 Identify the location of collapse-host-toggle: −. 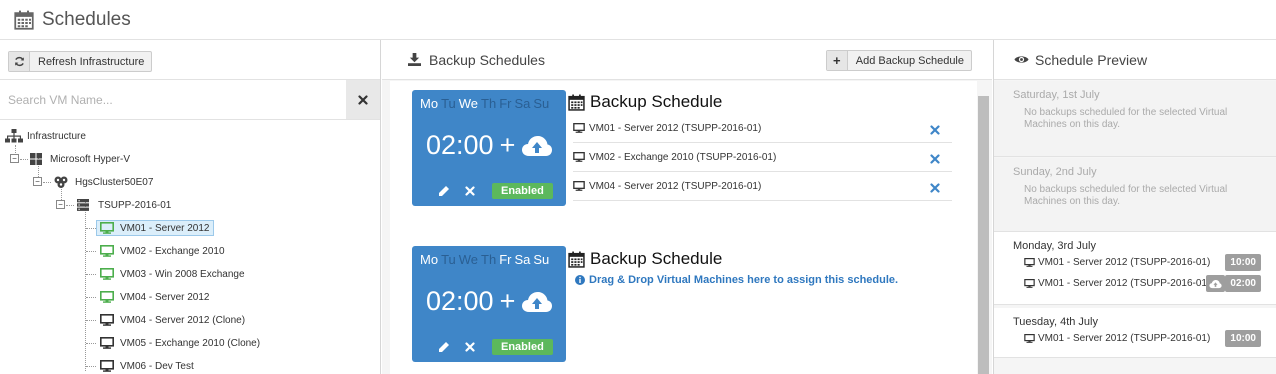
(60, 204).